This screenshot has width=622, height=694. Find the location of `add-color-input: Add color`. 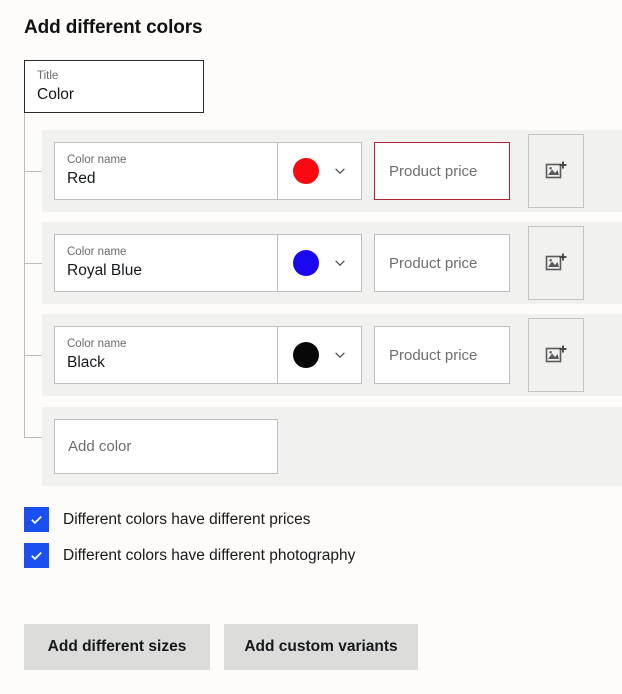

add-color-input: Add color is located at coordinates (166, 446).